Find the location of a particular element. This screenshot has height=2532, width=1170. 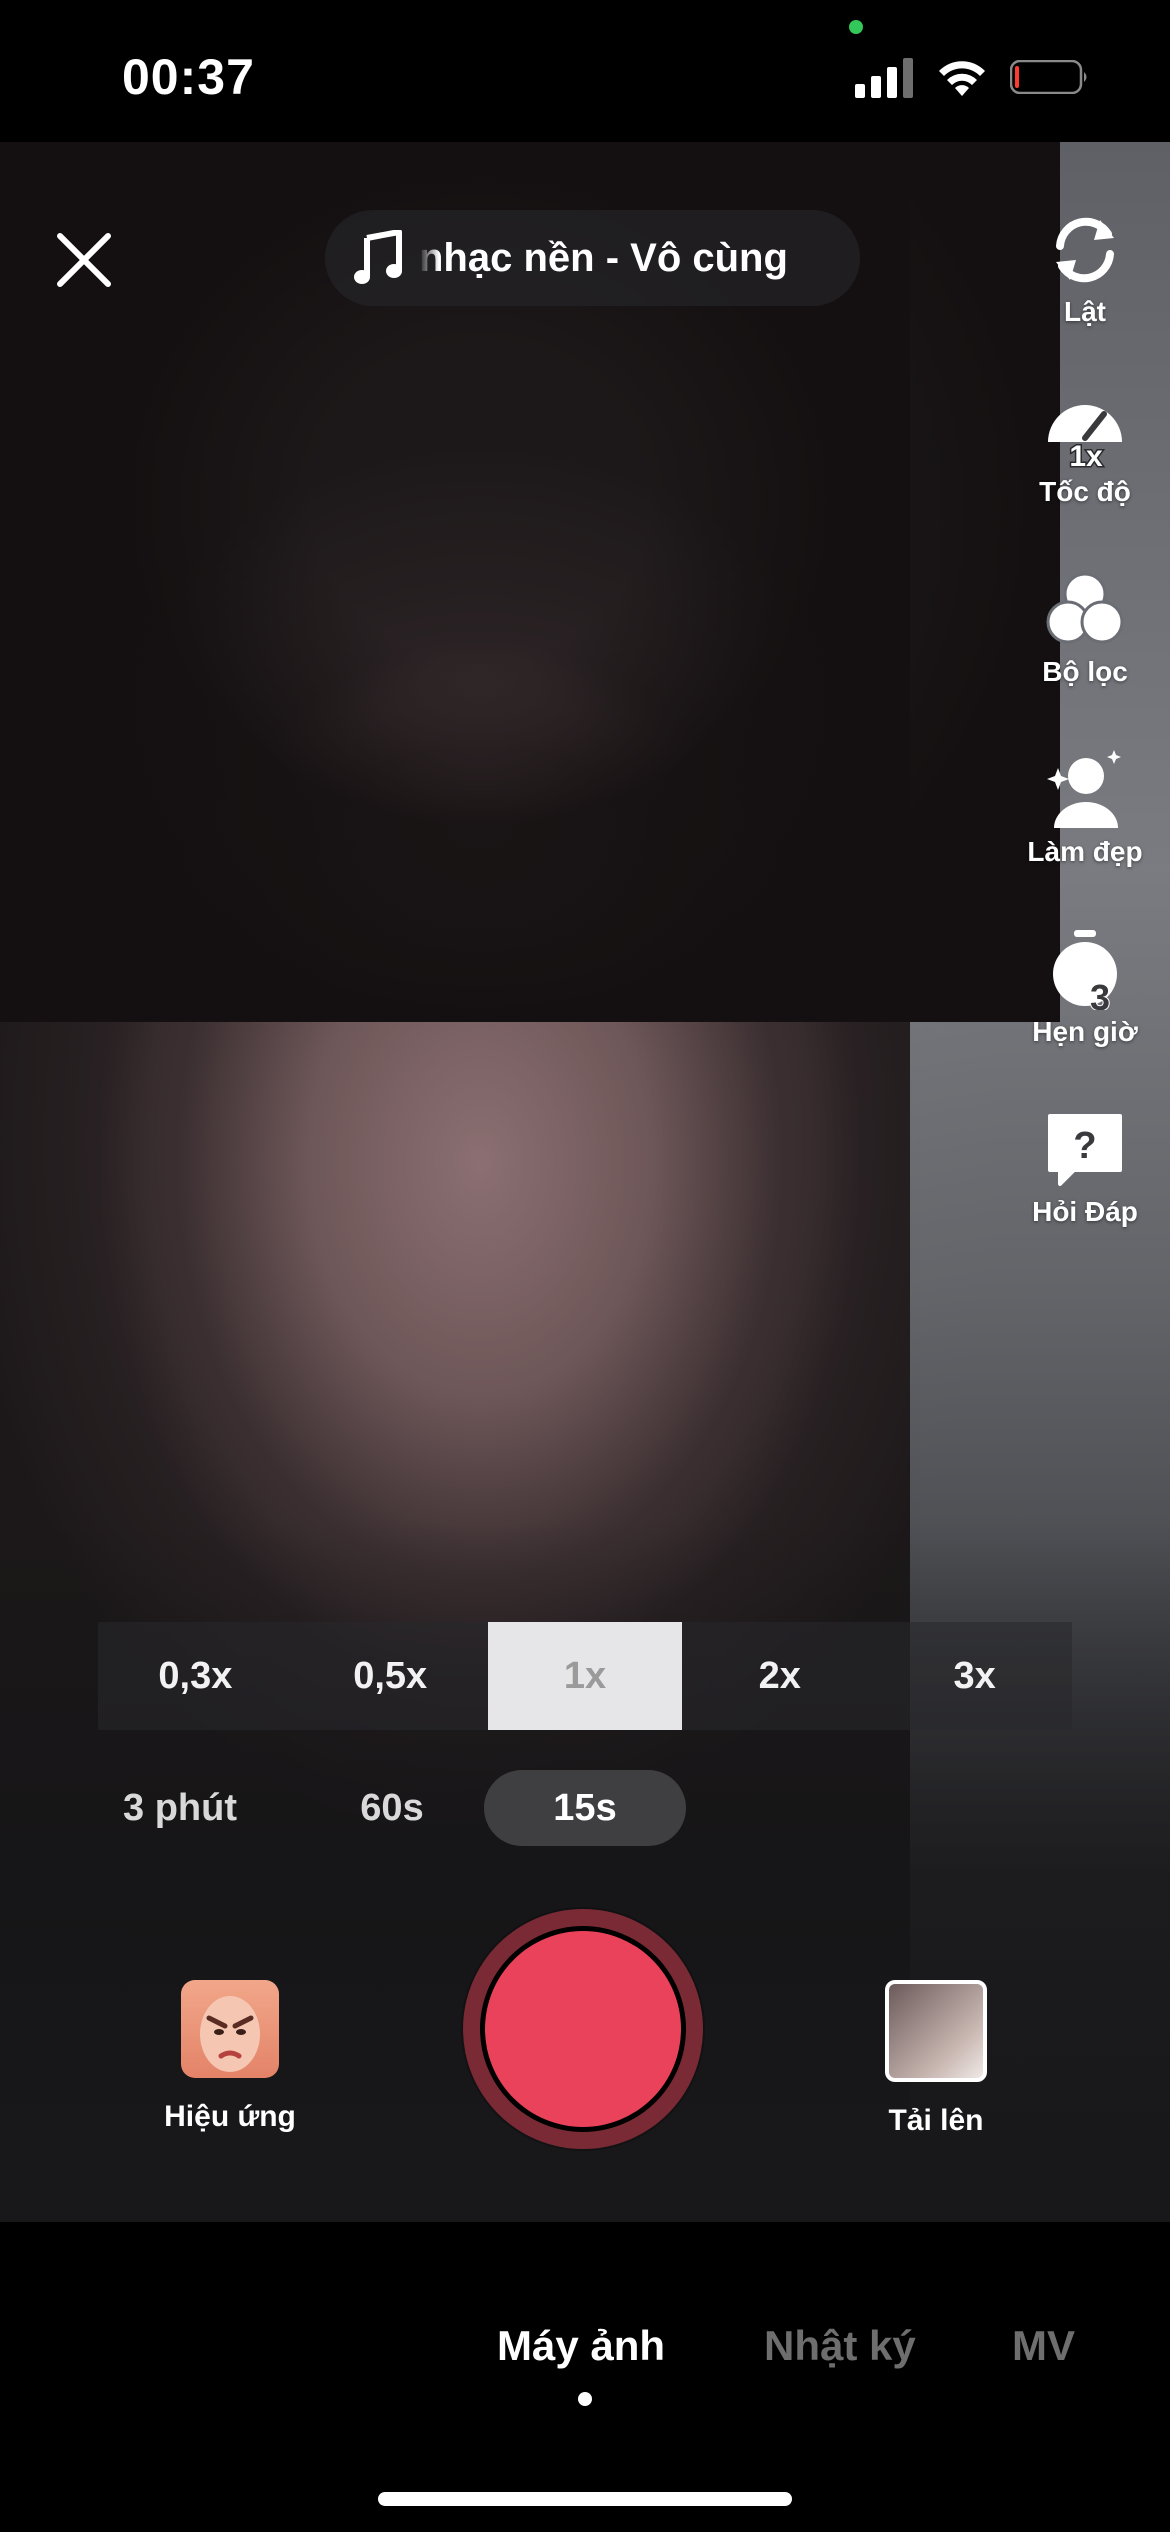

tool-speed-label: Tốc độ is located at coordinates (1085, 491).